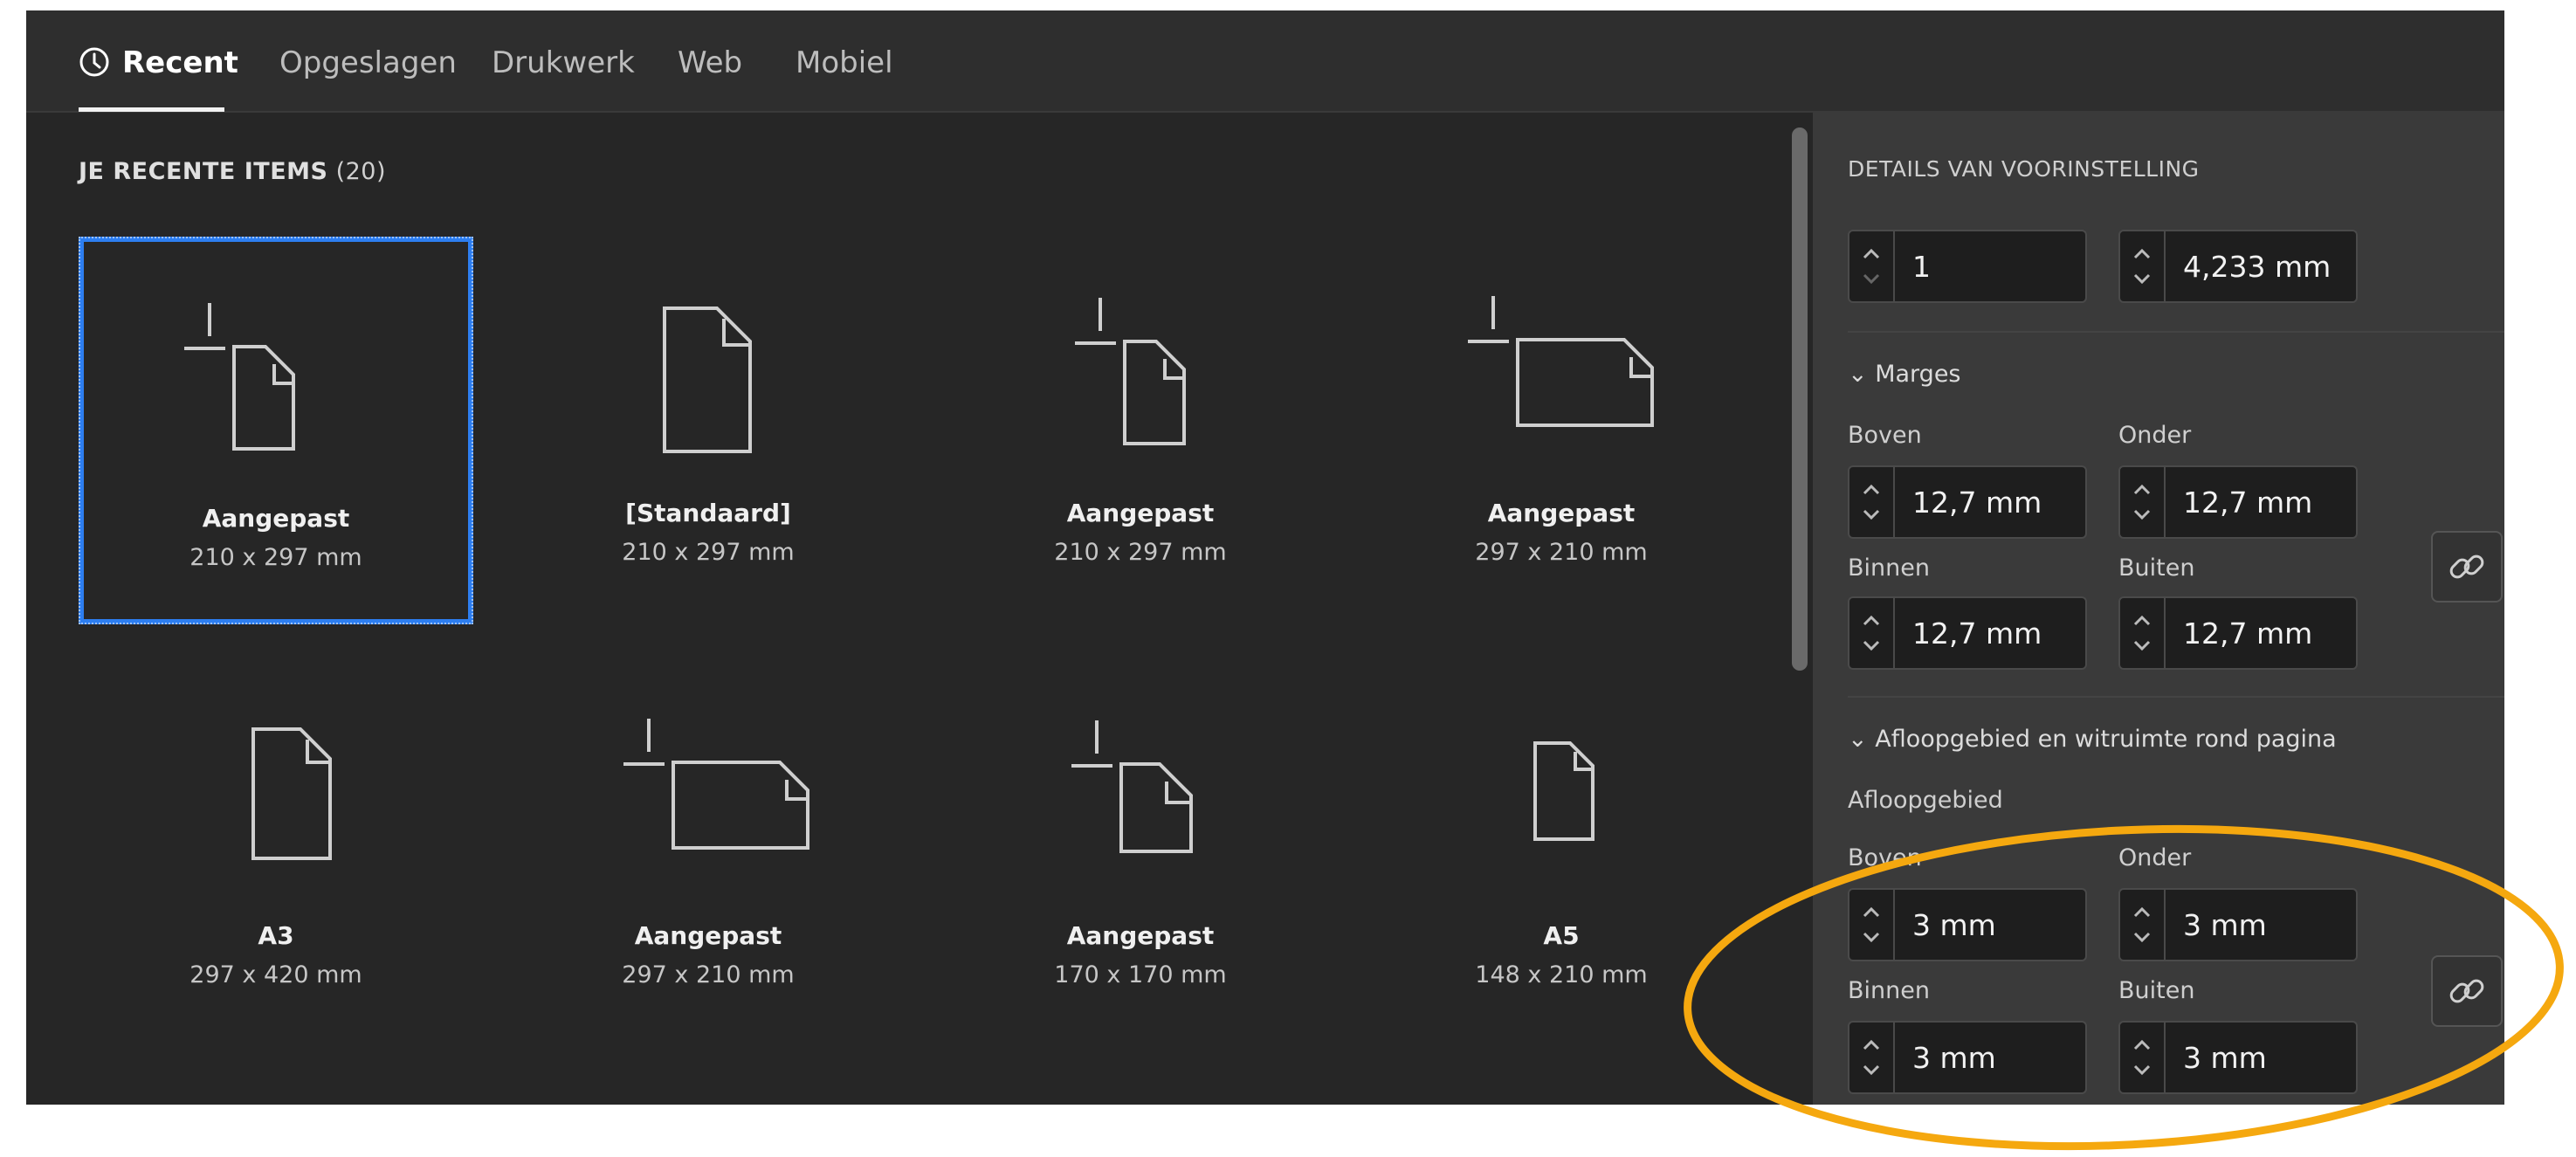 The image size is (2576, 1157). Describe the element at coordinates (1967, 266) in the screenshot. I see `columns-stepper: 1` at that location.